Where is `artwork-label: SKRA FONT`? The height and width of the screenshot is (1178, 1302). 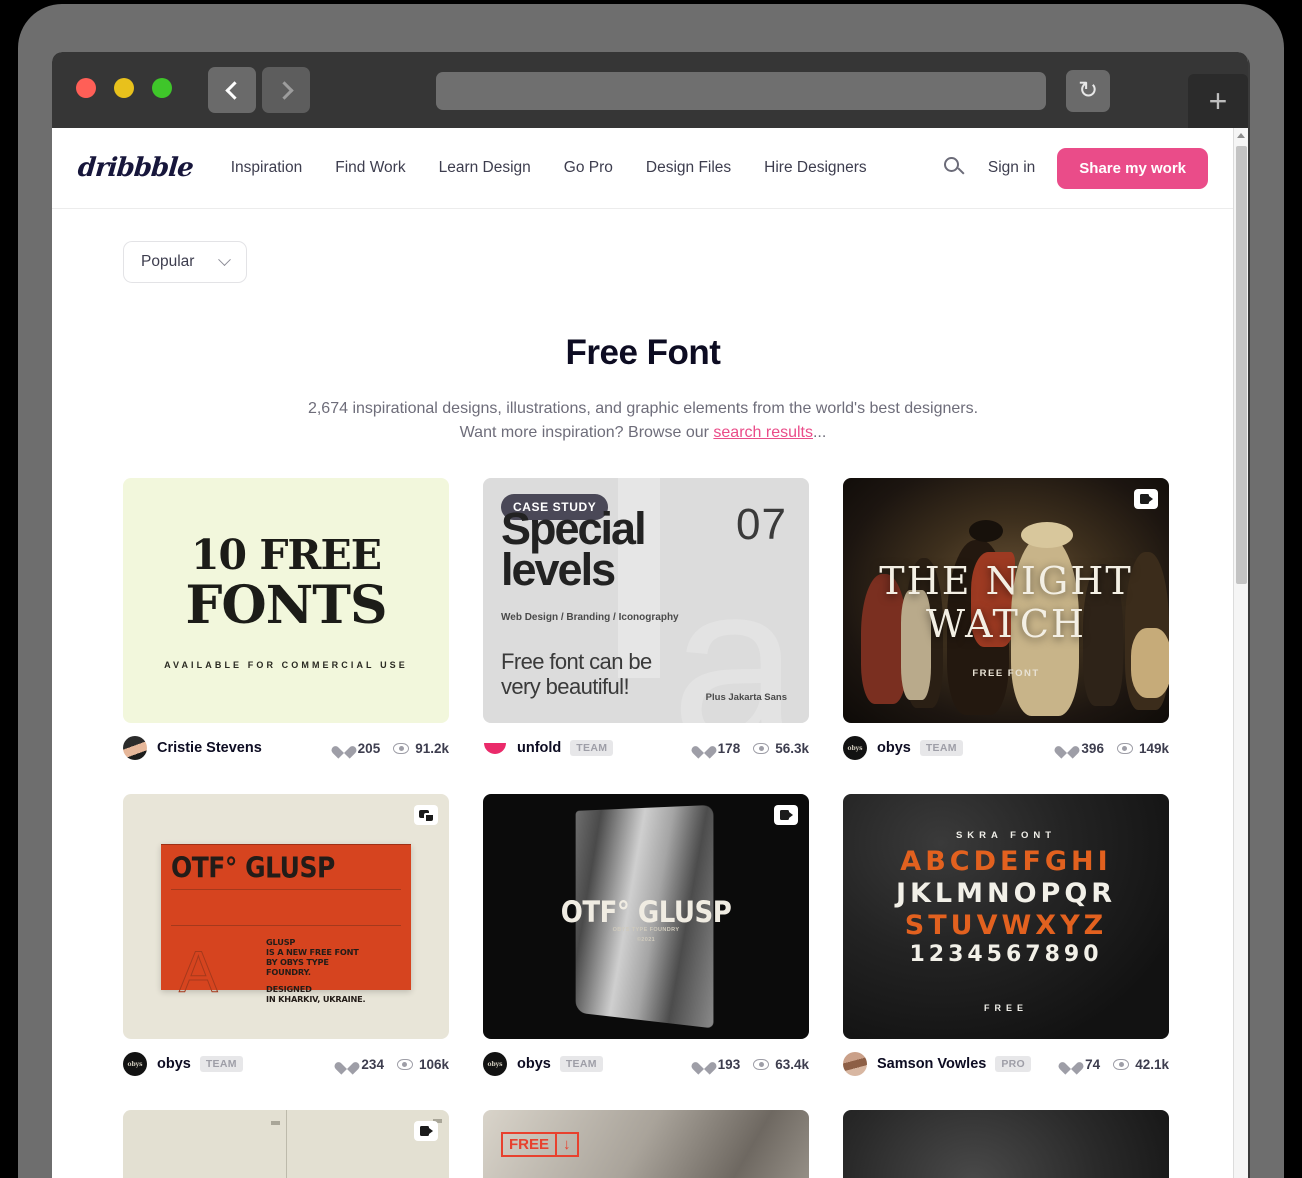 artwork-label: SKRA FONT is located at coordinates (1006, 835).